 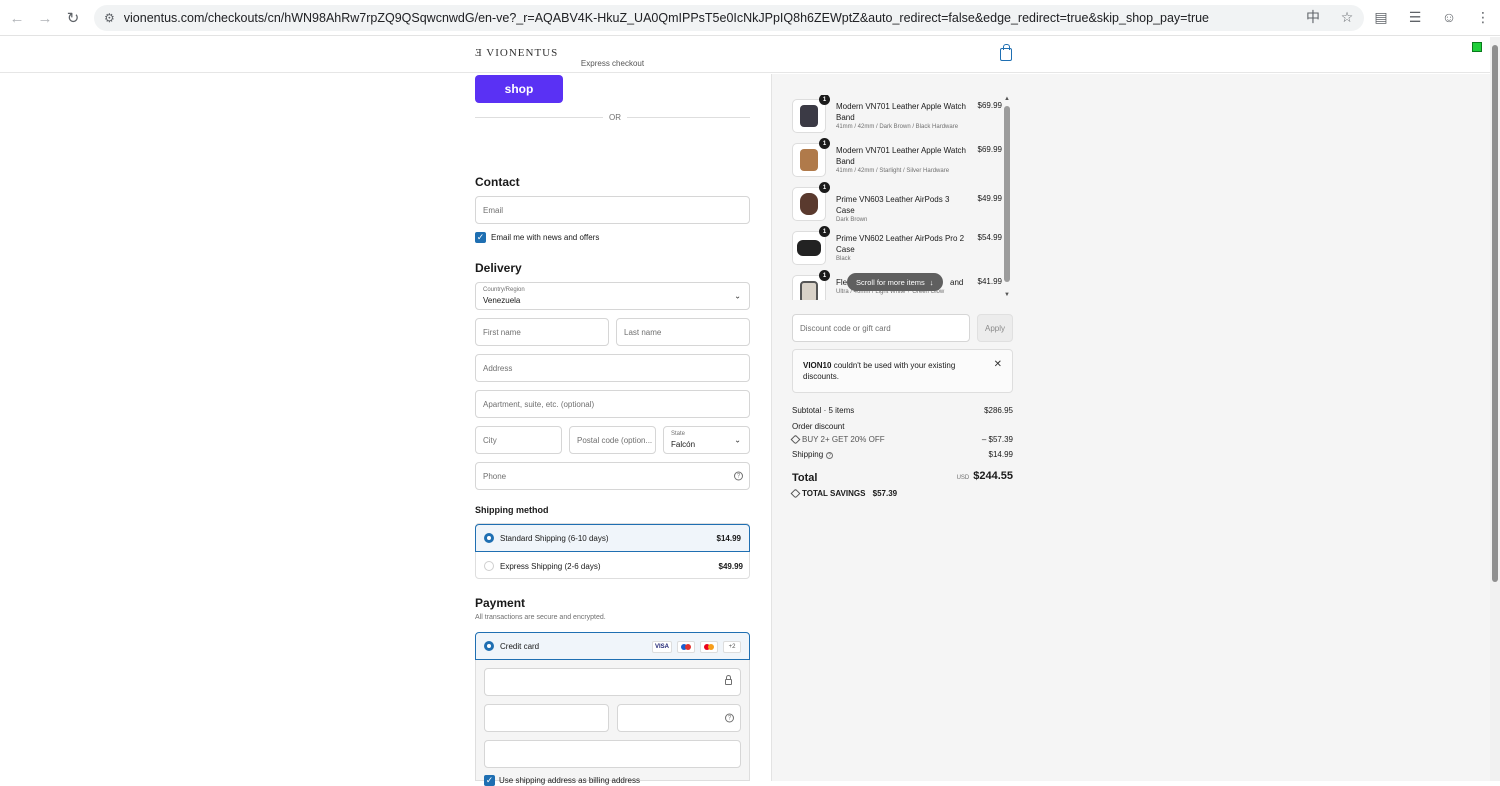 I want to click on arrow-down-icon: ↓, so click(x=931, y=282).